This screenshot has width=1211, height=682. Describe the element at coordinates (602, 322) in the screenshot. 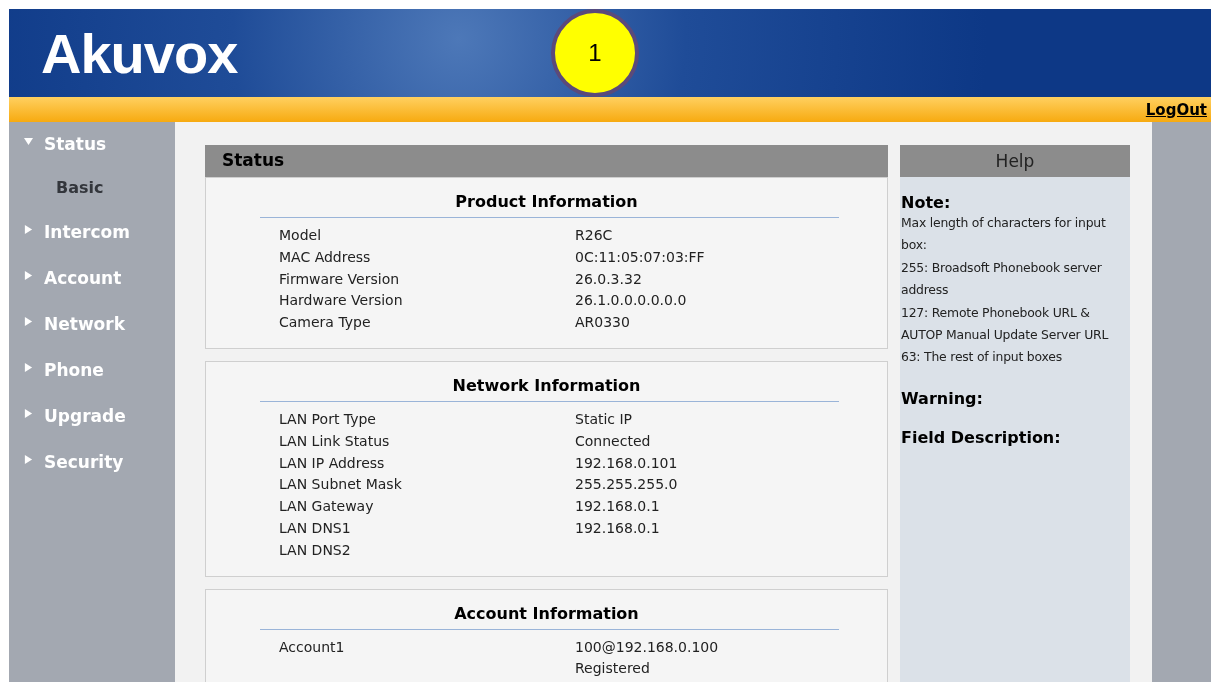

I see `field-value: AR0330` at that location.